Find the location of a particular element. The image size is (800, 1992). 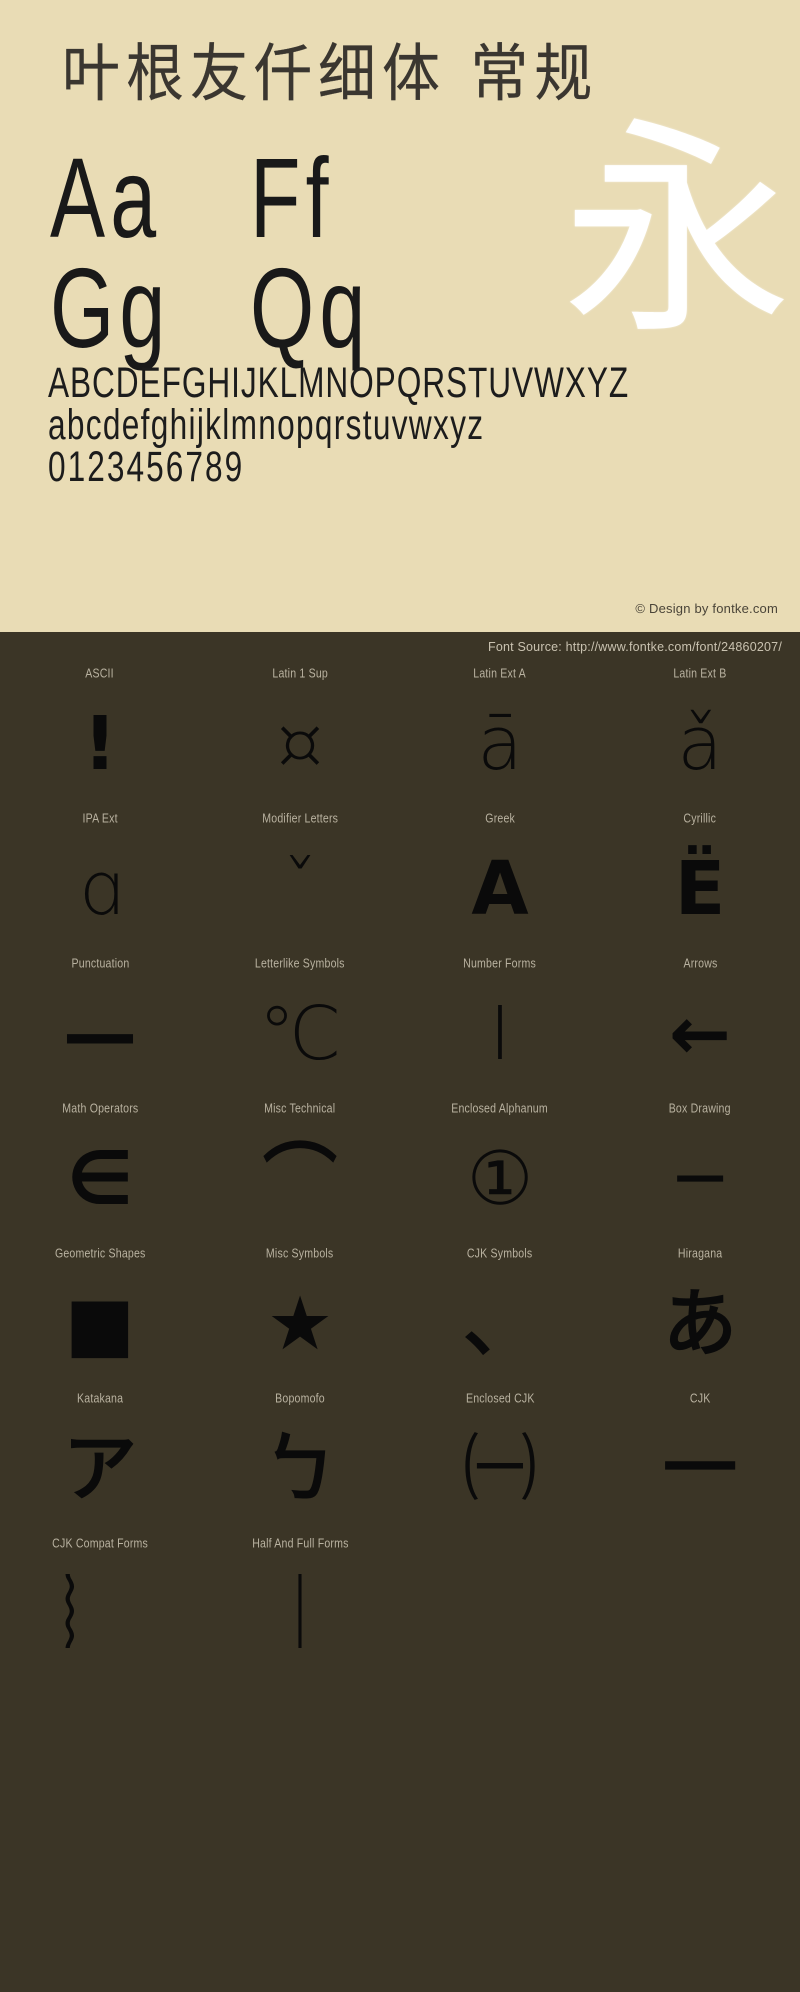

unicode-block-cell: Enclosed Alphanum ① is located at coordinates (500, 1169).